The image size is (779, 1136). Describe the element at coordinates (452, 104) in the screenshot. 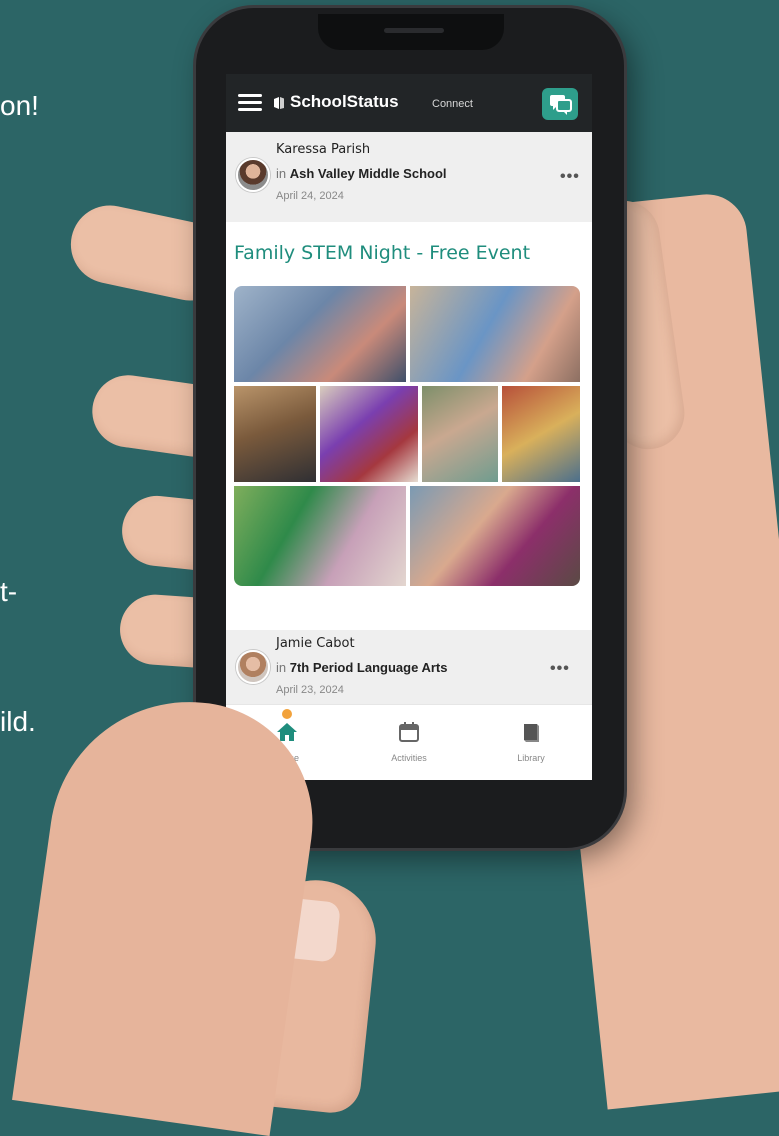

I see `brand-subtitle: Connect` at that location.